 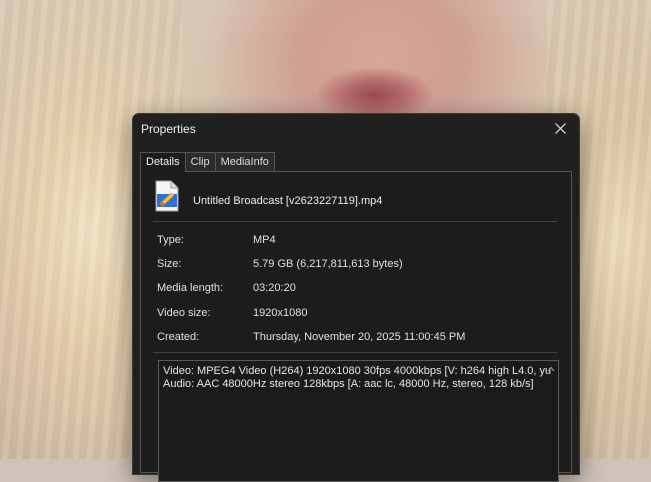 I want to click on chevron-up-icon, so click(x=551, y=369).